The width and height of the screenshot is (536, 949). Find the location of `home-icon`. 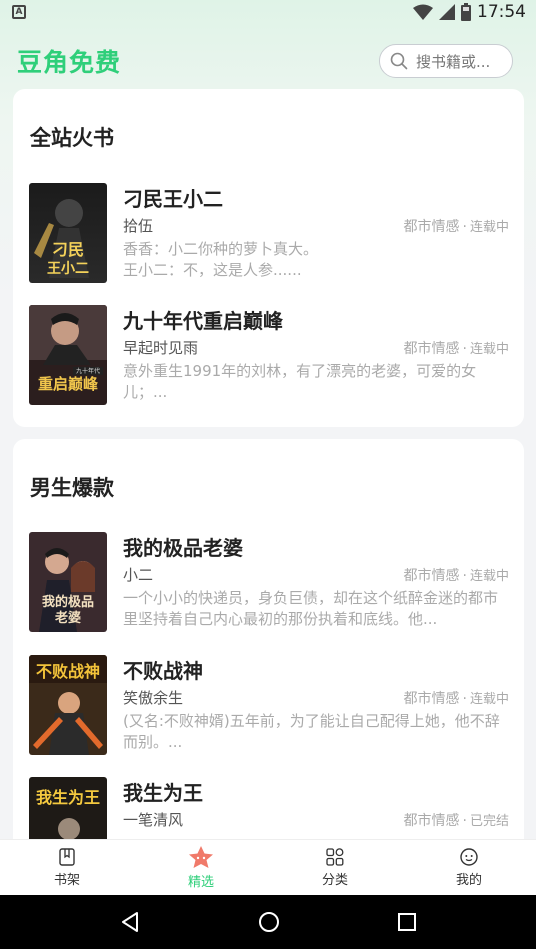

home-icon is located at coordinates (269, 922).